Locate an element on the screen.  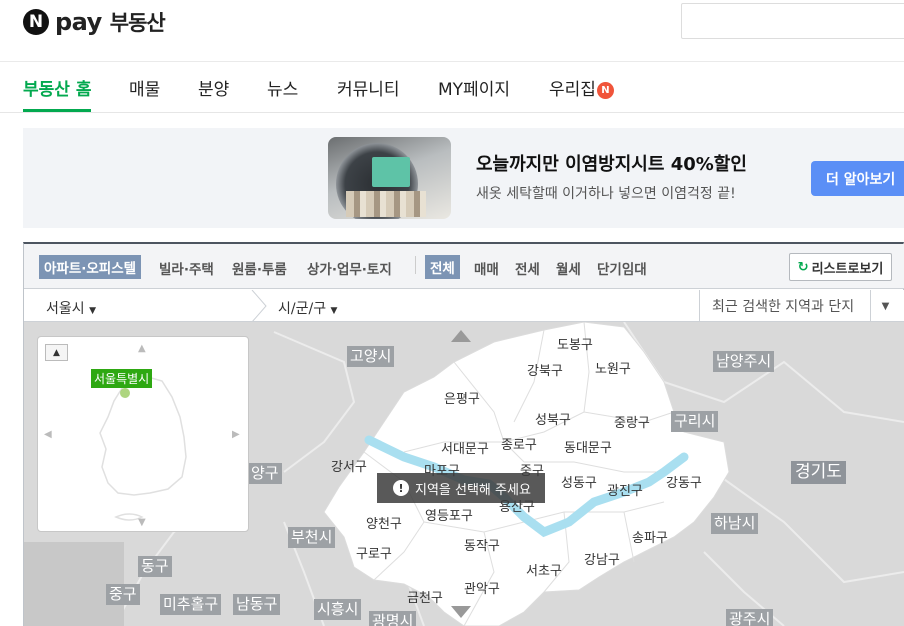
refresh-icon: ↻ is located at coordinates (803, 267).